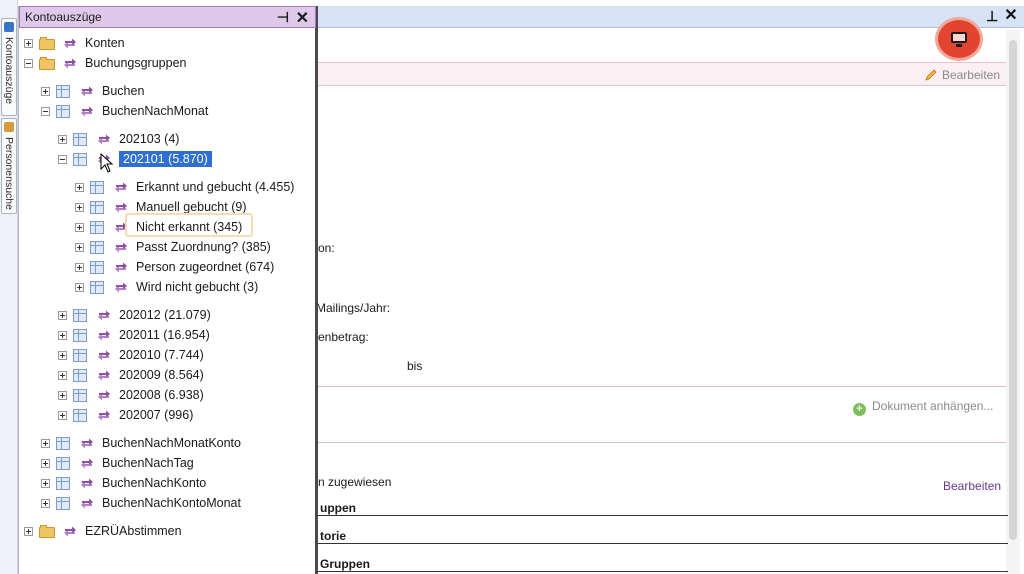 The height and width of the screenshot is (574, 1024). I want to click on tree-node-label: 202012 (21.079), so click(165, 315).